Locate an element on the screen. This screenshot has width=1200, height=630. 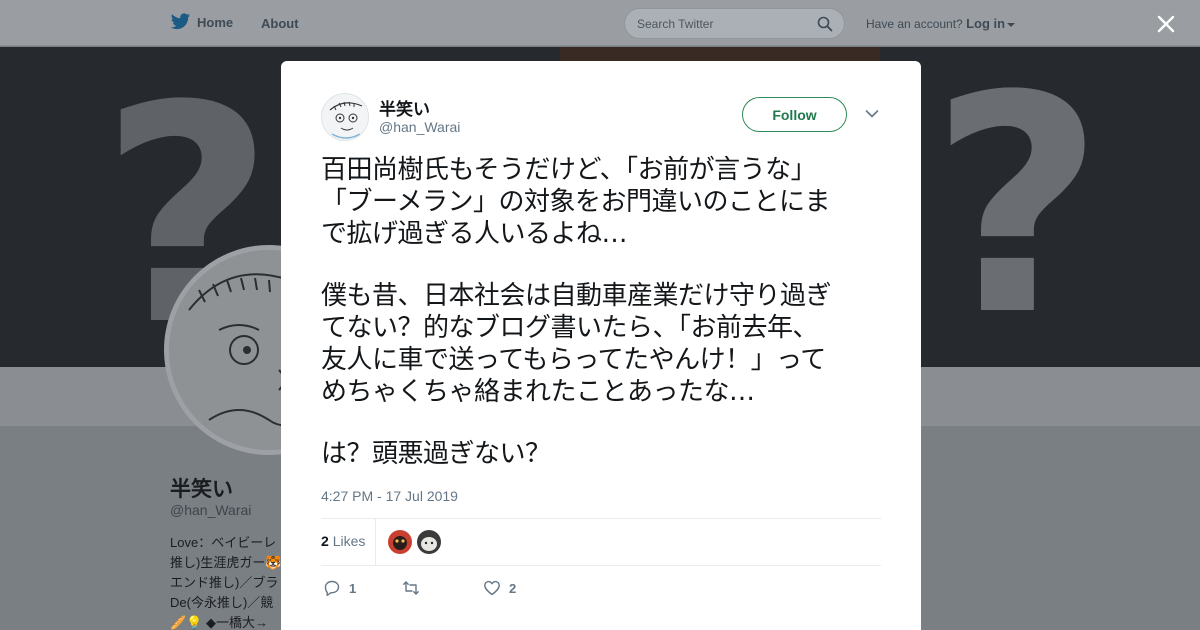
author-name: 半笑い is located at coordinates (404, 107).